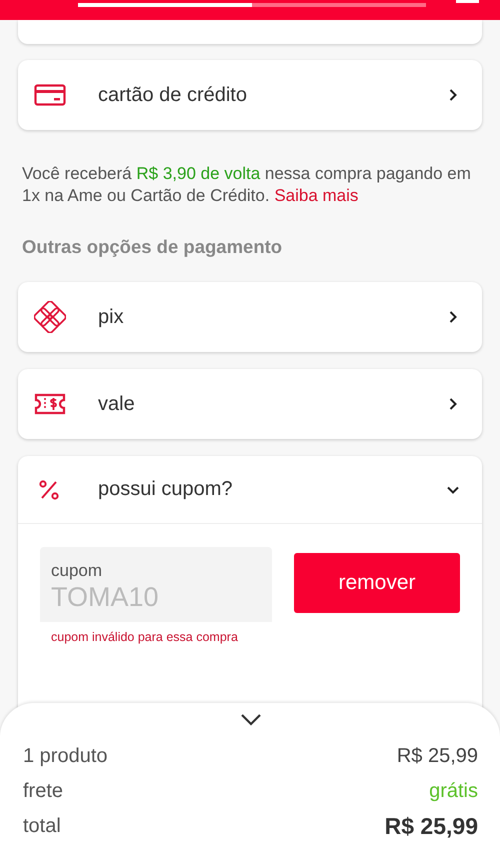 The height and width of the screenshot is (866, 500). Describe the element at coordinates (42, 826) in the screenshot. I see `summary-label: total` at that location.